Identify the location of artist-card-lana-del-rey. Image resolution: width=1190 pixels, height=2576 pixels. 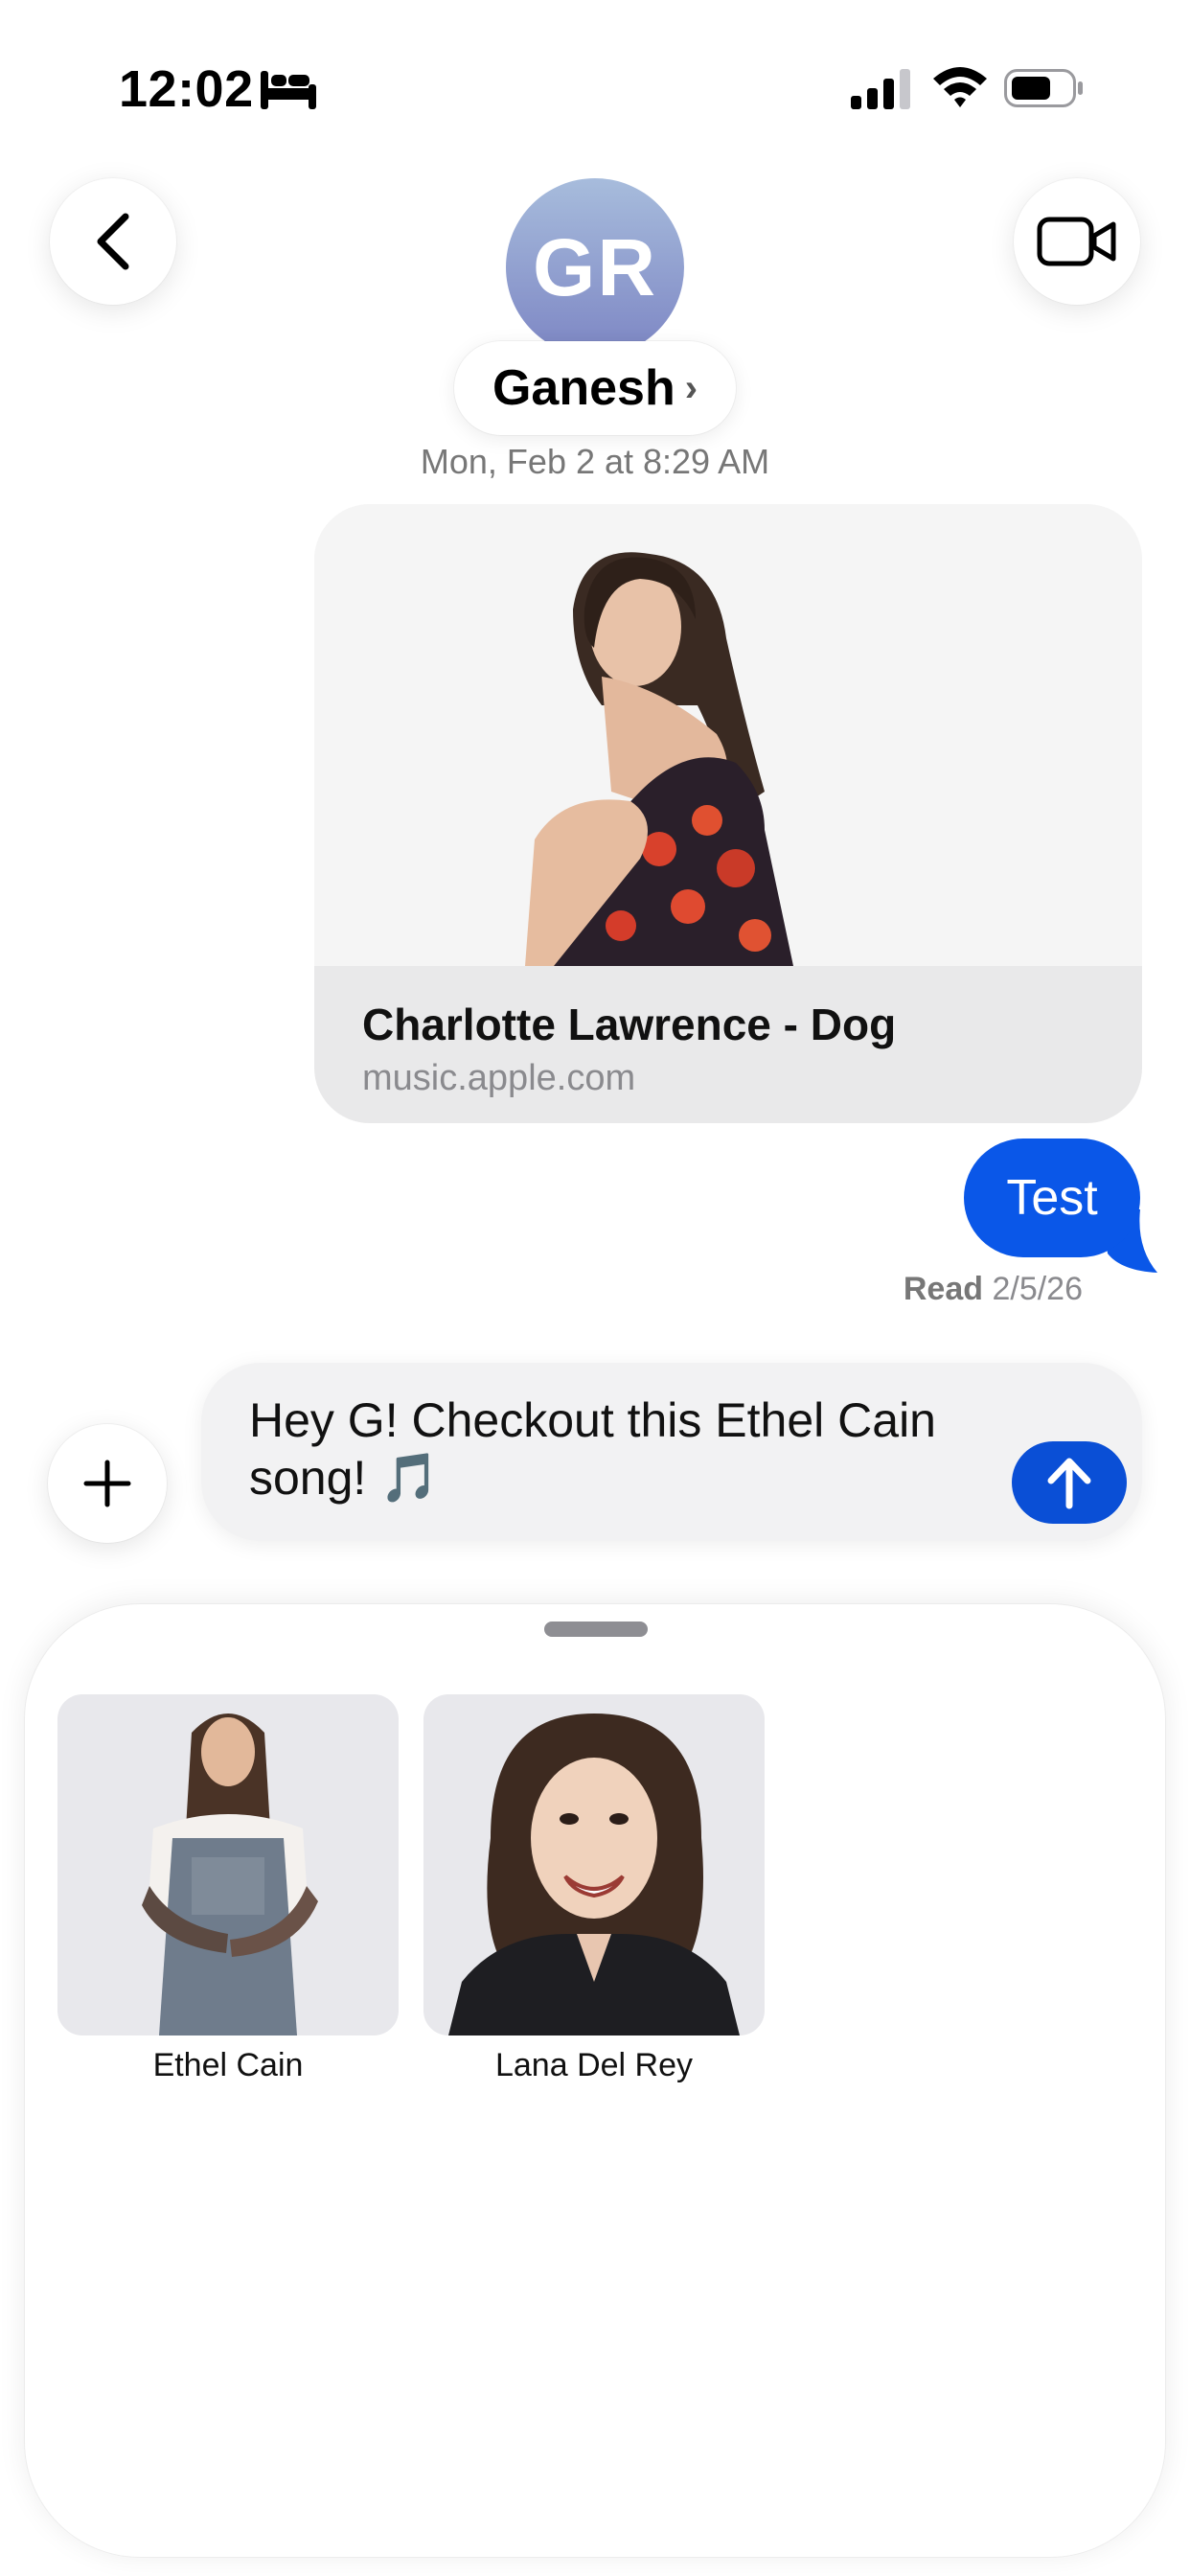
(594, 1865).